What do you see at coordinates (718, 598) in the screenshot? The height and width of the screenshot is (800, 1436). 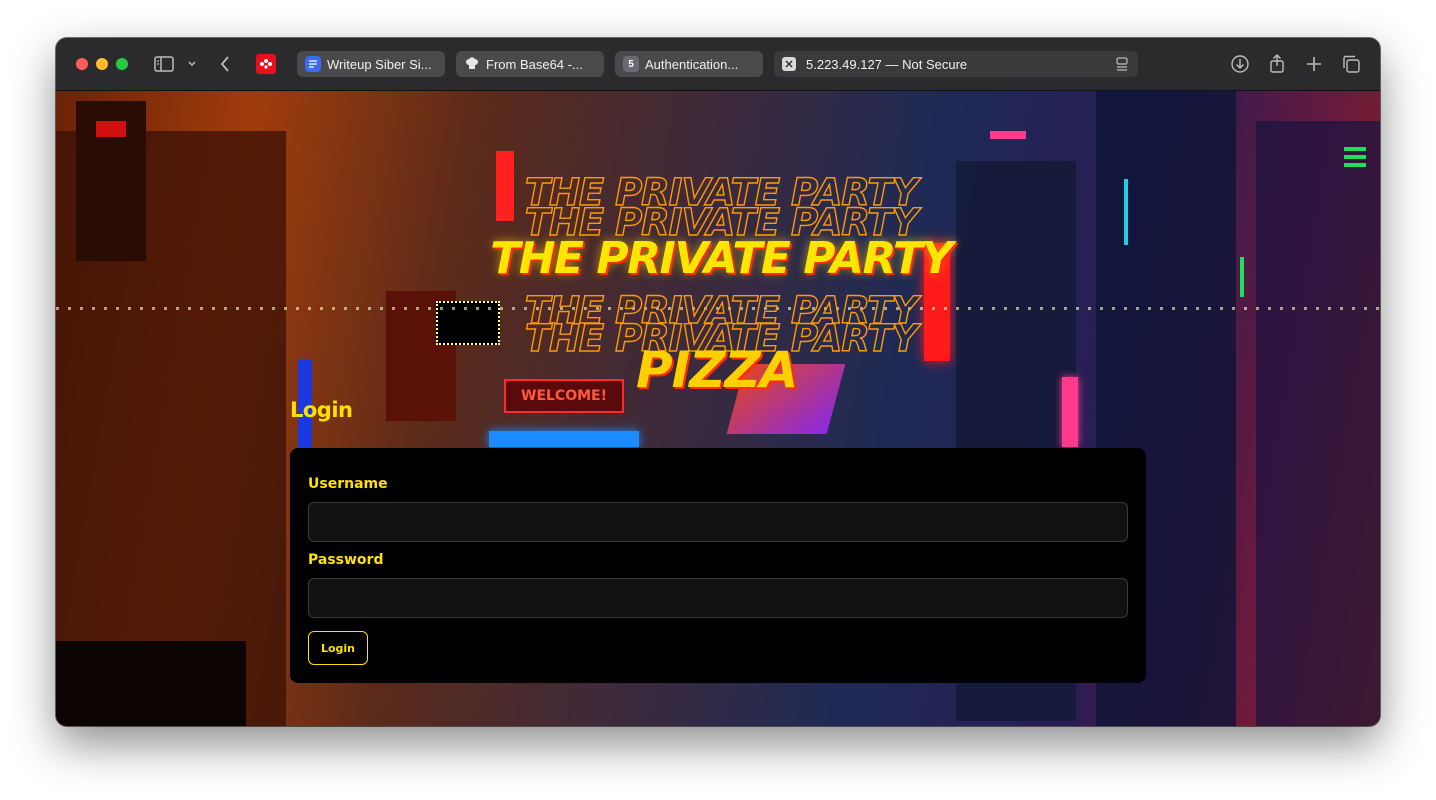 I see `password-input` at bounding box center [718, 598].